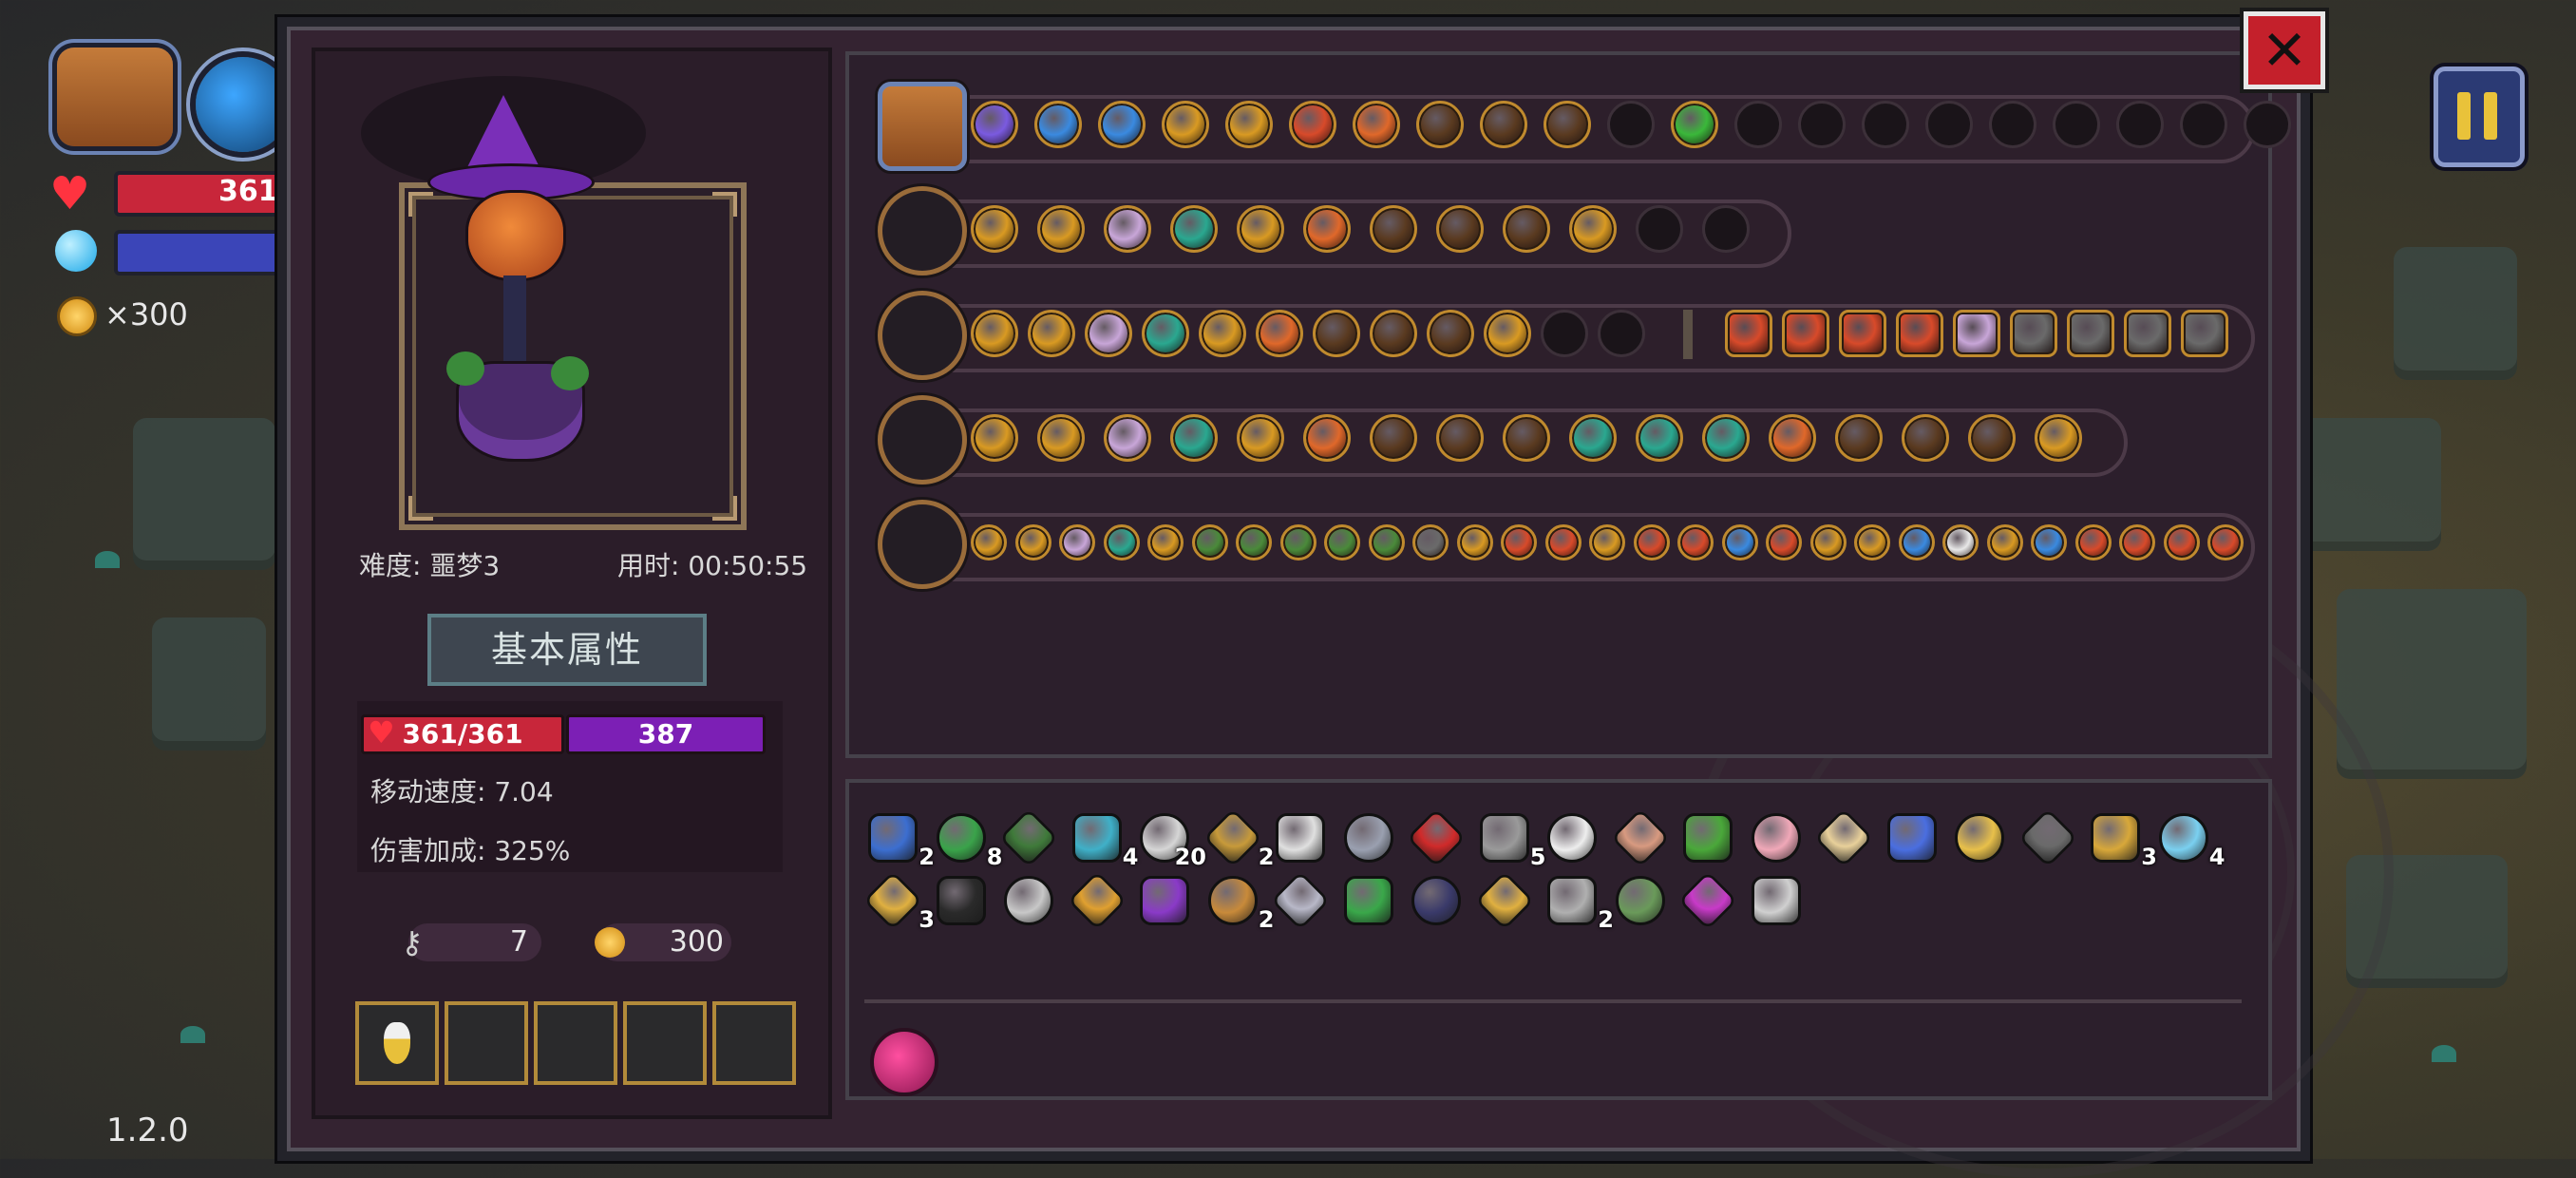  Describe the element at coordinates (904, 1062) in the screenshot. I see `spiral-orb-icon` at that location.